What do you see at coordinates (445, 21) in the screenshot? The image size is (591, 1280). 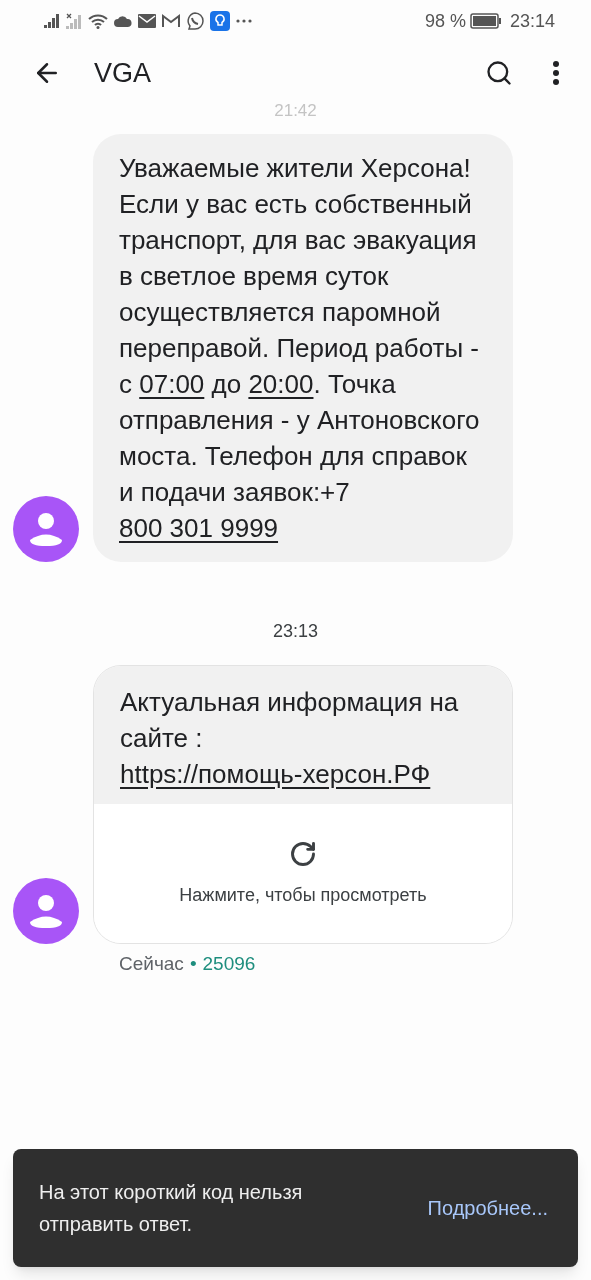 I see `battery-percent: 98 %` at bounding box center [445, 21].